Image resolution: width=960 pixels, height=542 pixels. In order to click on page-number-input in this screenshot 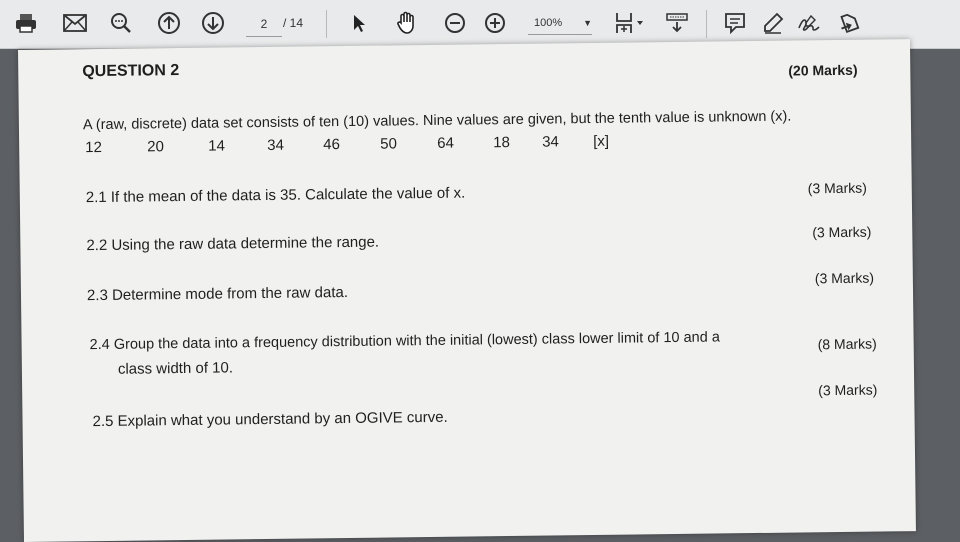, I will do `click(264, 24)`.